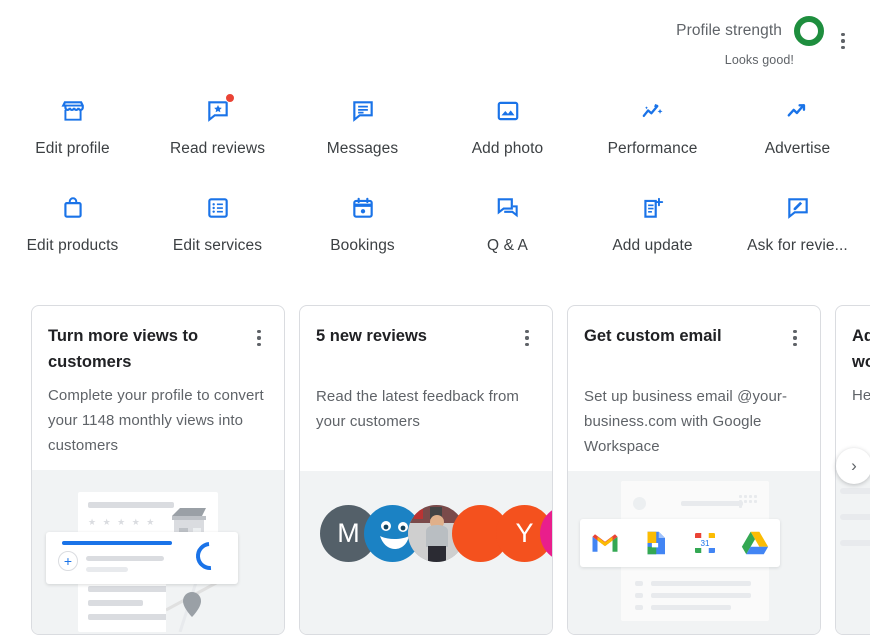 The width and height of the screenshot is (870, 635). Describe the element at coordinates (653, 111) in the screenshot. I see `insights-icon` at that location.